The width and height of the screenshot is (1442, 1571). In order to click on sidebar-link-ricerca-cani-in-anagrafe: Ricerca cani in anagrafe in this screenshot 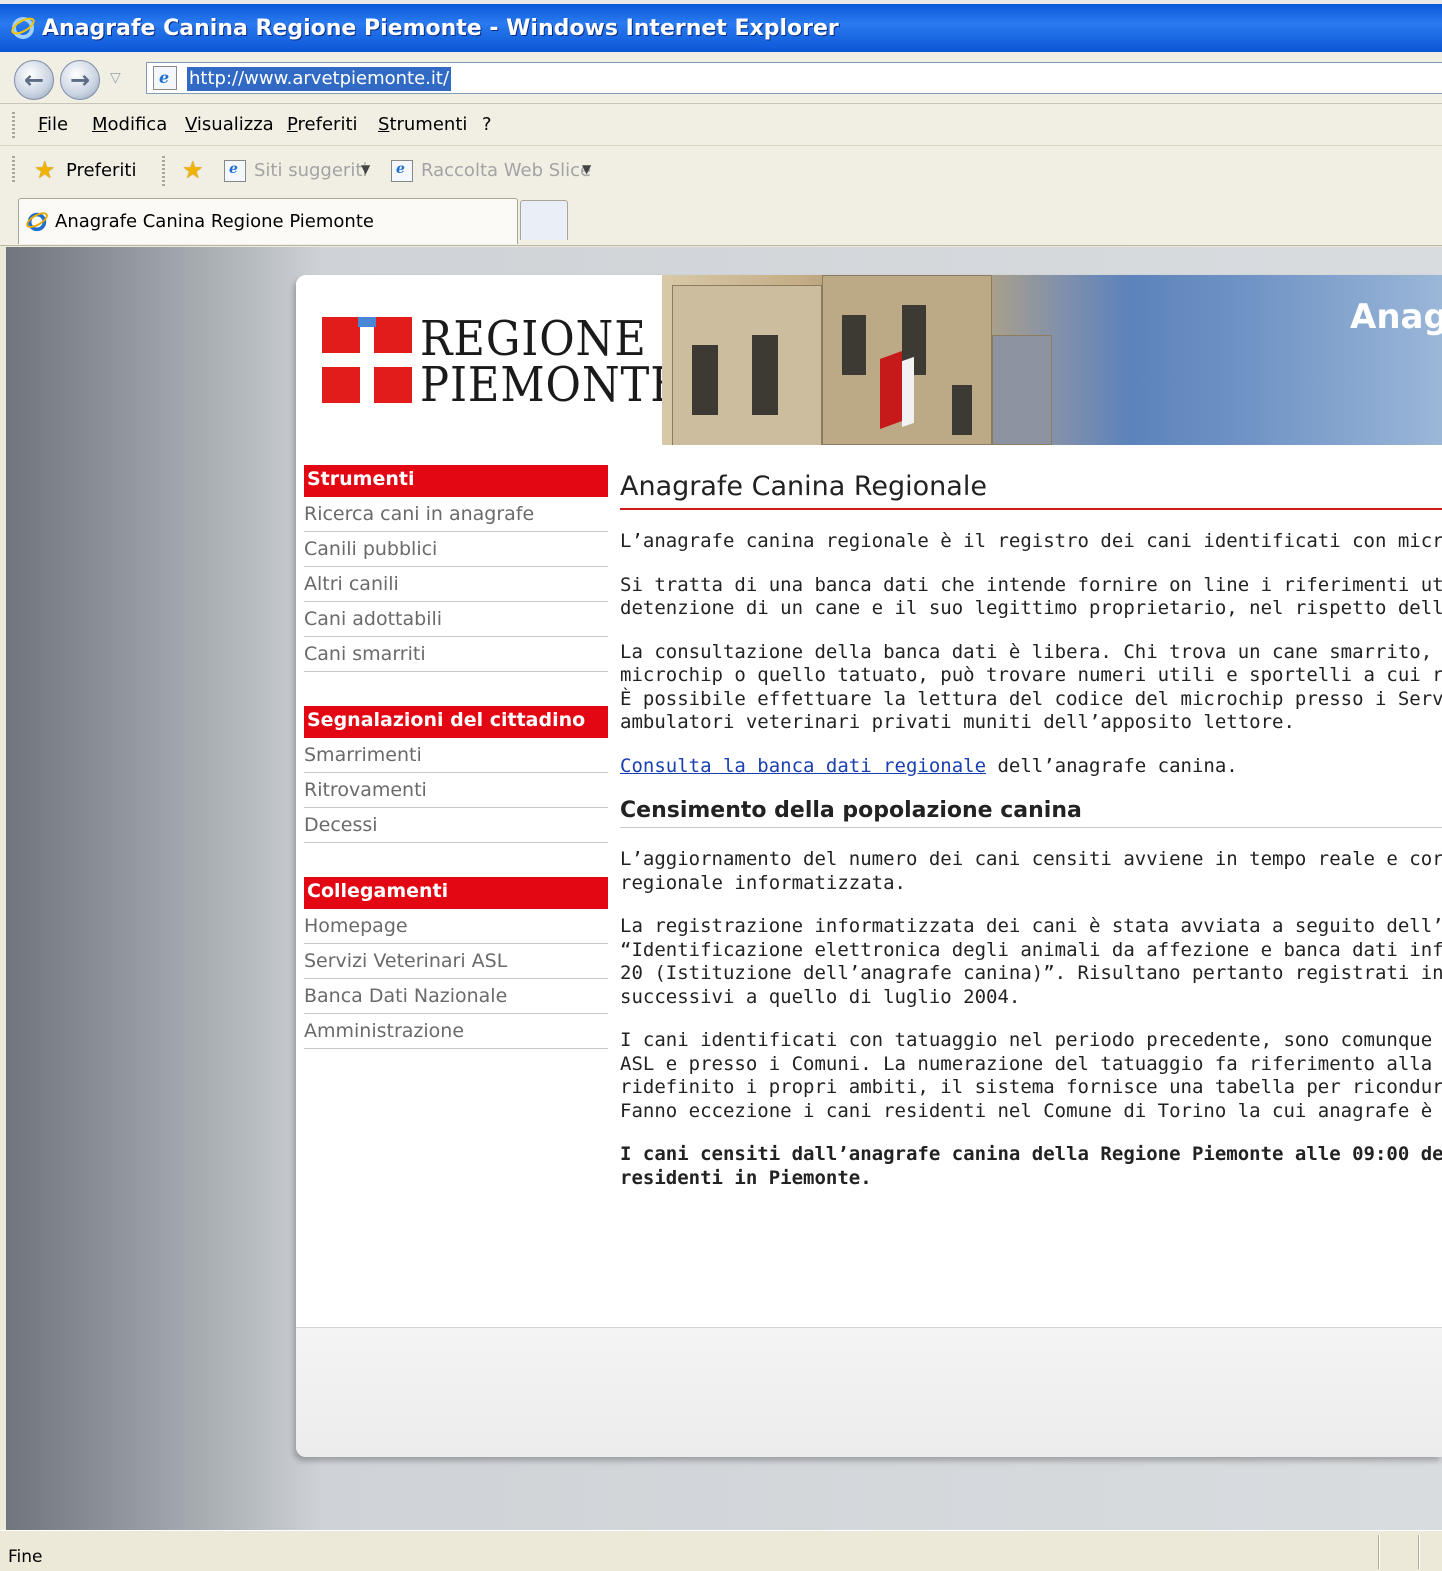, I will do `click(456, 514)`.